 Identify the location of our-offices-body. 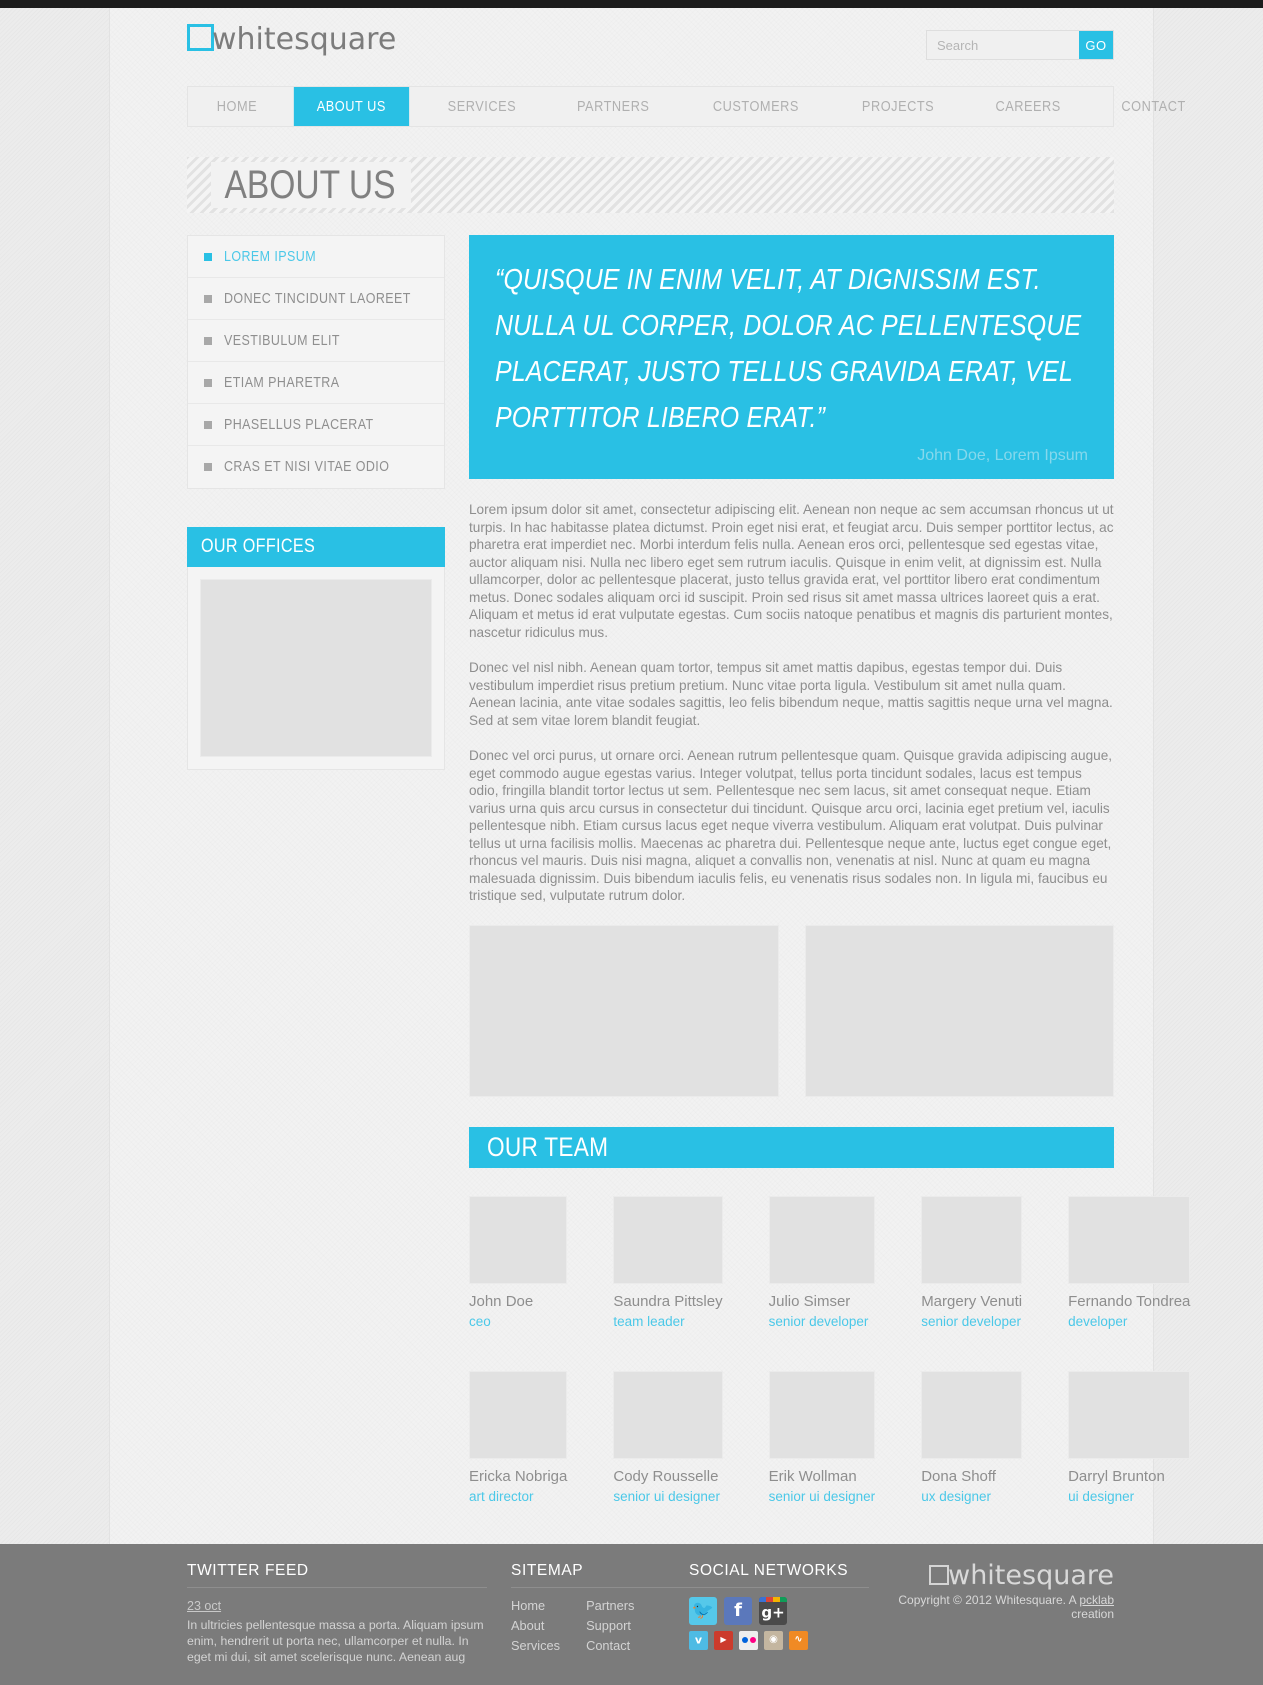
(316, 668).